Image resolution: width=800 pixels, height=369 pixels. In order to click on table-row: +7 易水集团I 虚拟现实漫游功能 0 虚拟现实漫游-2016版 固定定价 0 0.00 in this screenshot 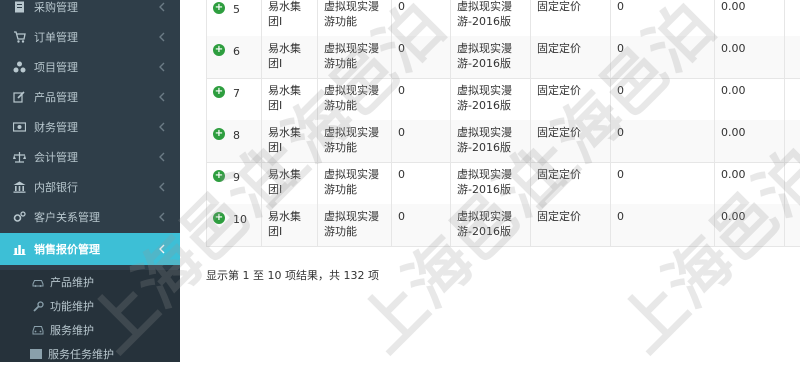, I will do `click(503, 99)`.